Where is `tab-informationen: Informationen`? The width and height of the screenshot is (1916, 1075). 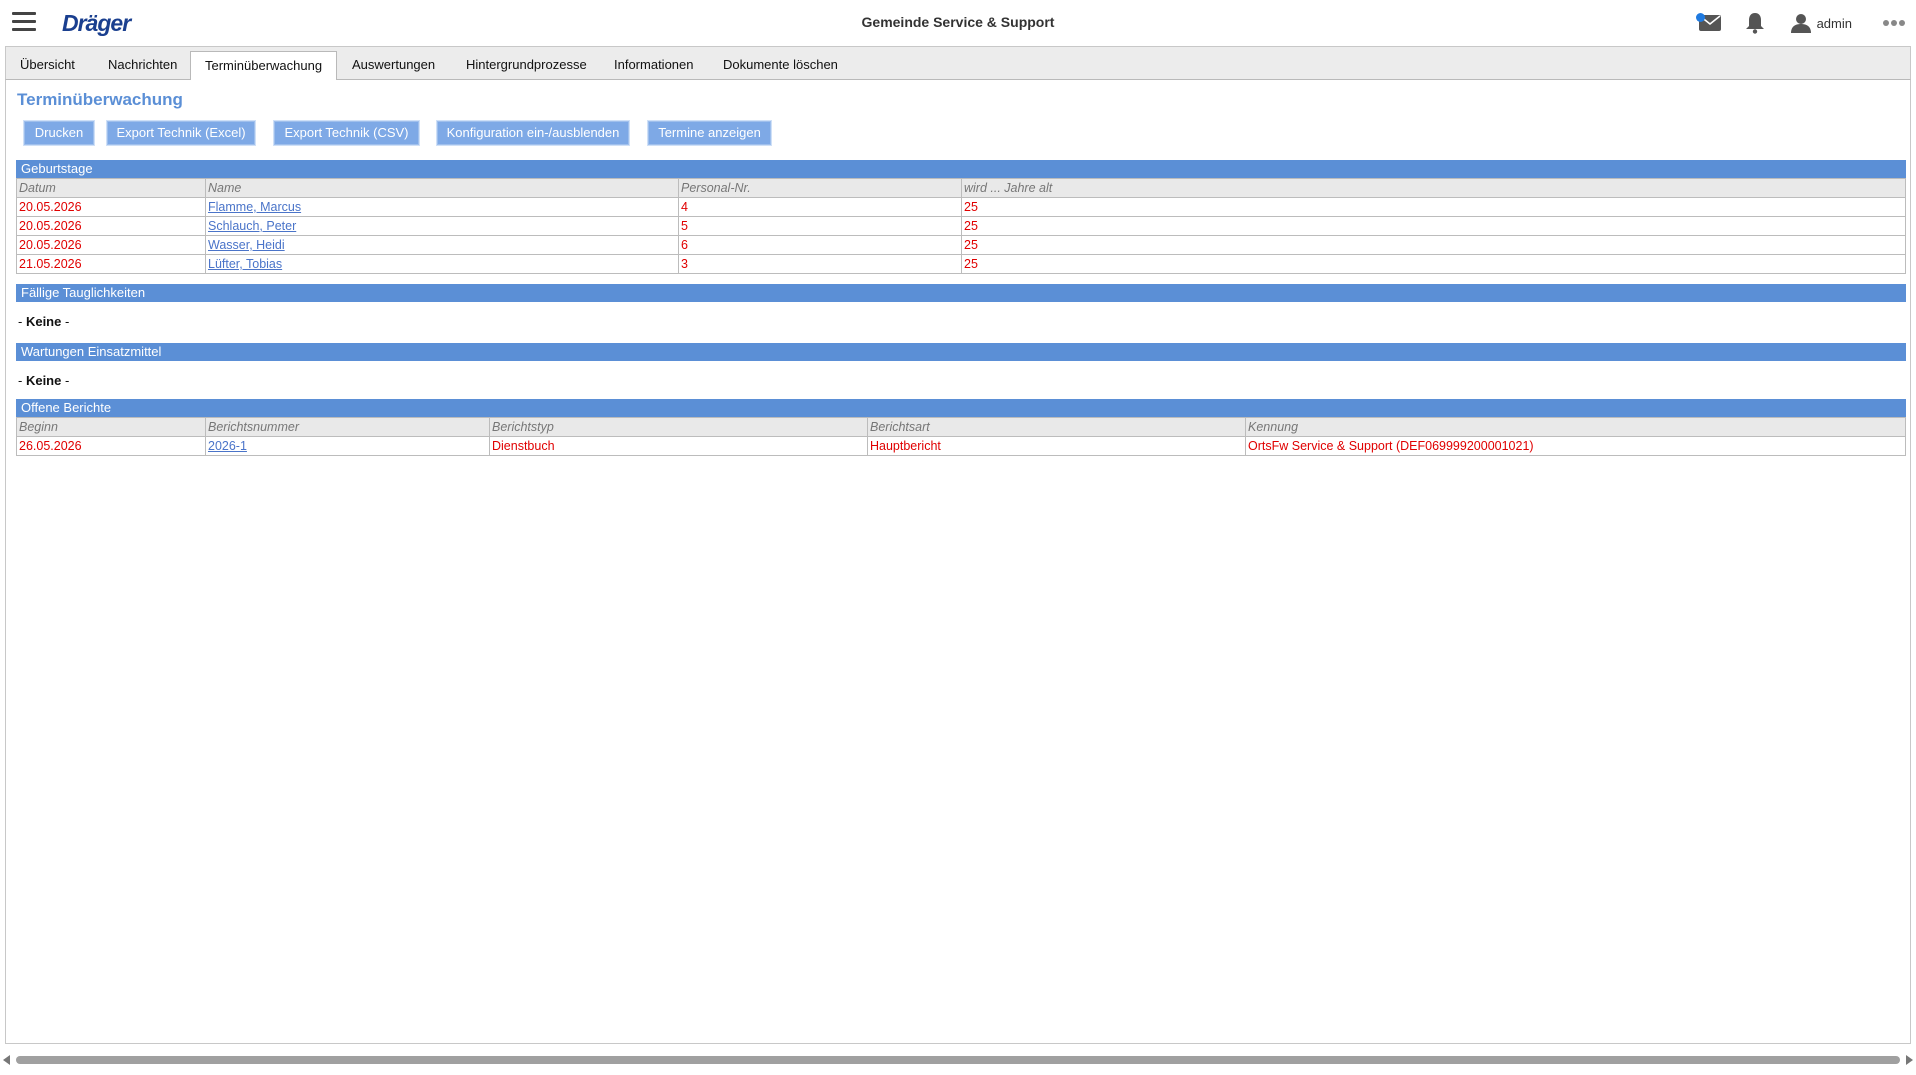
tab-informationen: Informationen is located at coordinates (654, 66).